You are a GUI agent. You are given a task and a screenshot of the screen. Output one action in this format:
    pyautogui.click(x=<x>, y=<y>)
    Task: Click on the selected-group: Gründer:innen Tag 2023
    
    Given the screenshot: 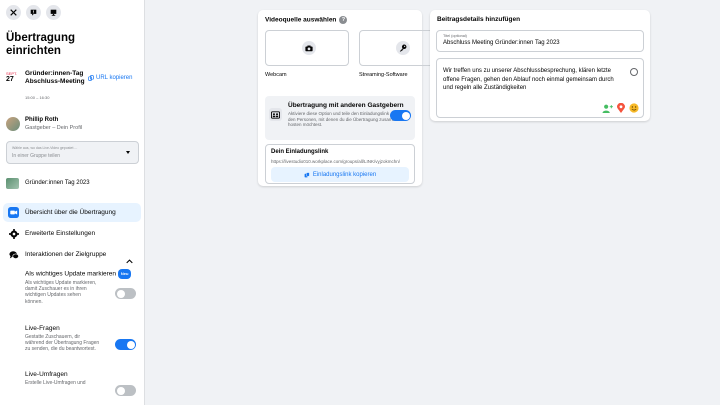 What is the action you would take?
    pyautogui.click(x=71, y=184)
    